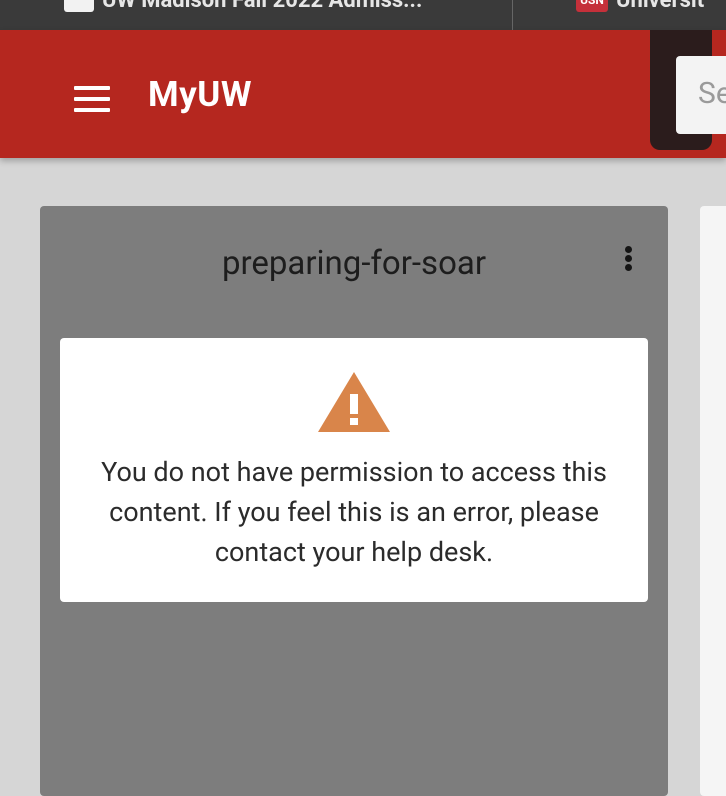 This screenshot has width=726, height=796. Describe the element at coordinates (200, 94) in the screenshot. I see `app-title: MyUW` at that location.